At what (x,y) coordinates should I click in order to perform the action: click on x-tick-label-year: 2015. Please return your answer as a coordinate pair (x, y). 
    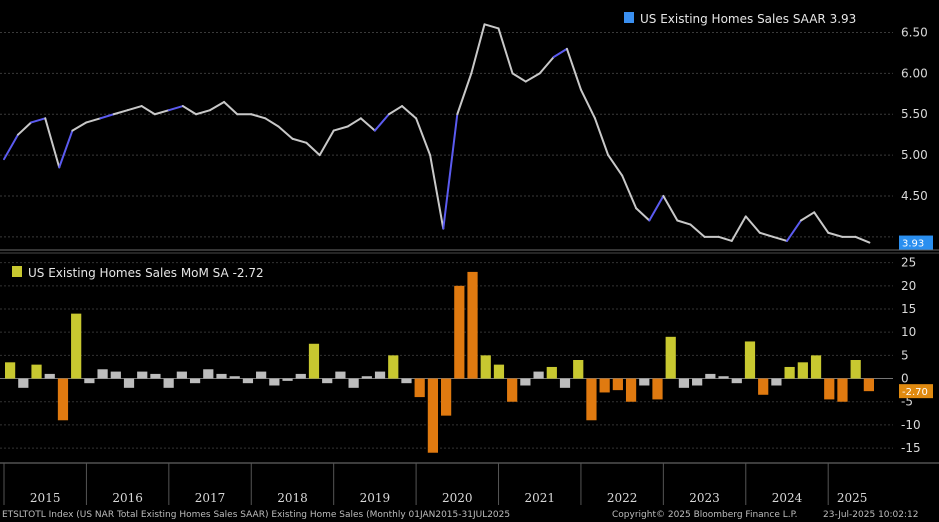
    Looking at the image, I should click on (45, 498).